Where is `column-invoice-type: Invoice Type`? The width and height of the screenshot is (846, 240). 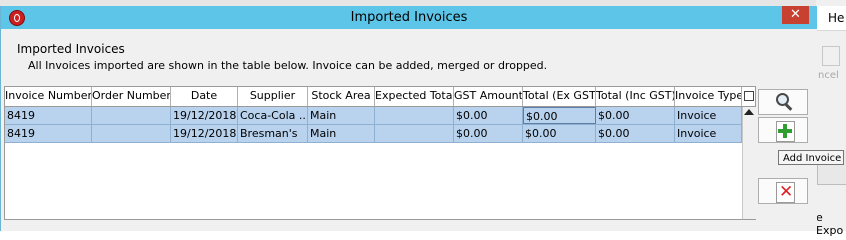 column-invoice-type: Invoice Type is located at coordinates (708, 96).